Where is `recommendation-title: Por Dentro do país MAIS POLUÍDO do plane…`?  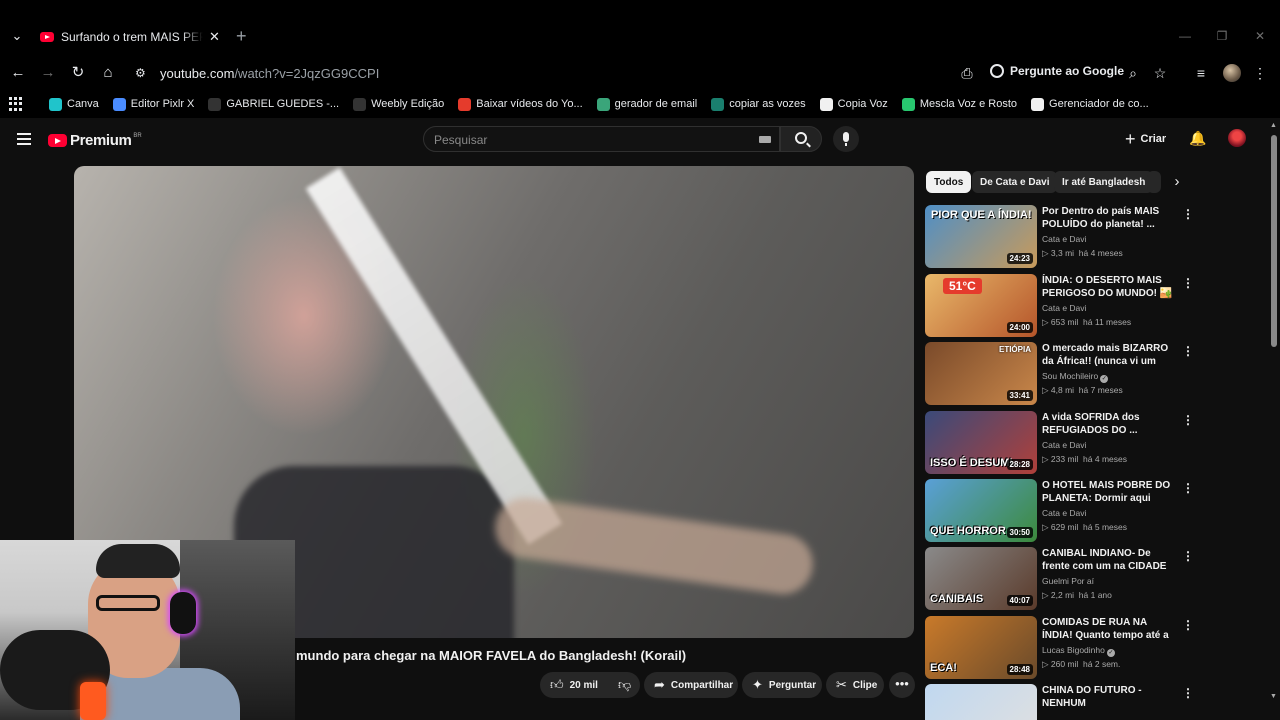
recommendation-title: Por Dentro do país MAIS POLUÍDO do plane… is located at coordinates (1108, 218).